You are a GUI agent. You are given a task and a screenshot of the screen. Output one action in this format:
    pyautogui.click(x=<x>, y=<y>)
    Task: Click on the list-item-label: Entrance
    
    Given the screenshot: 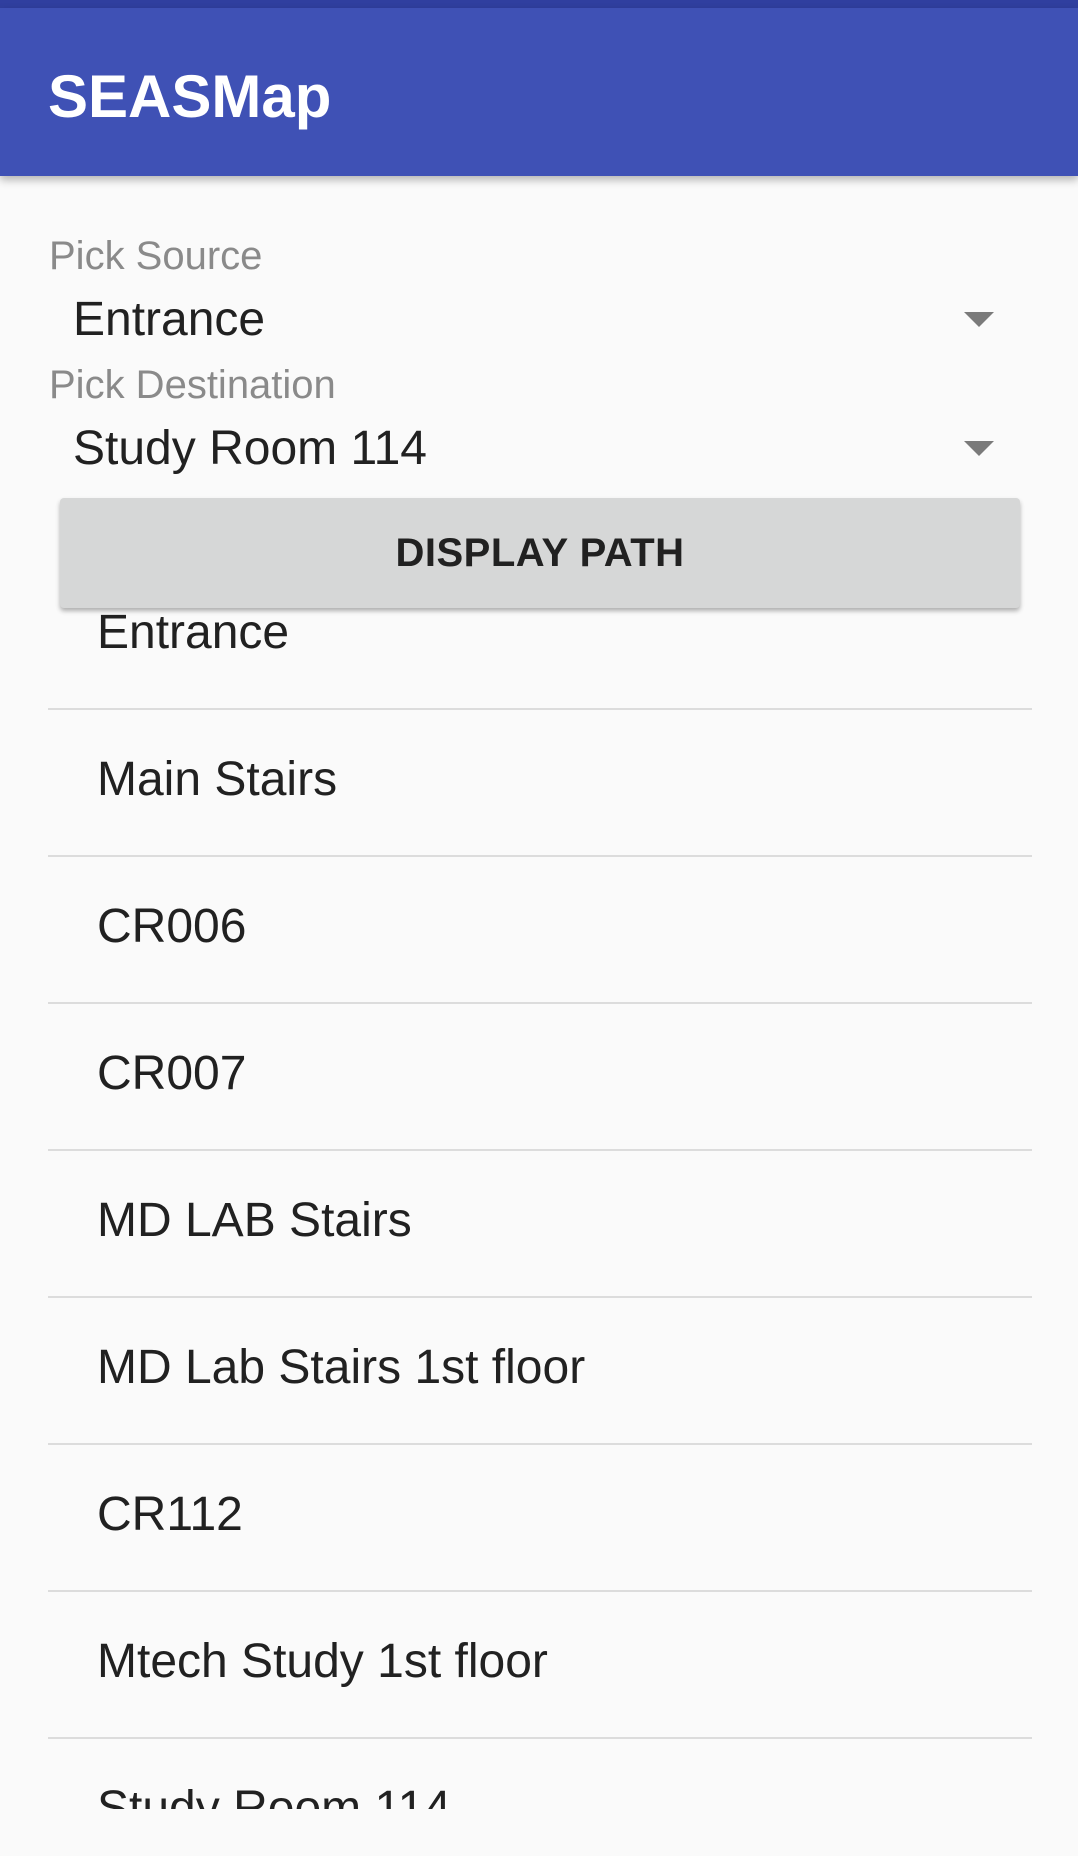 What is the action you would take?
    pyautogui.click(x=193, y=632)
    